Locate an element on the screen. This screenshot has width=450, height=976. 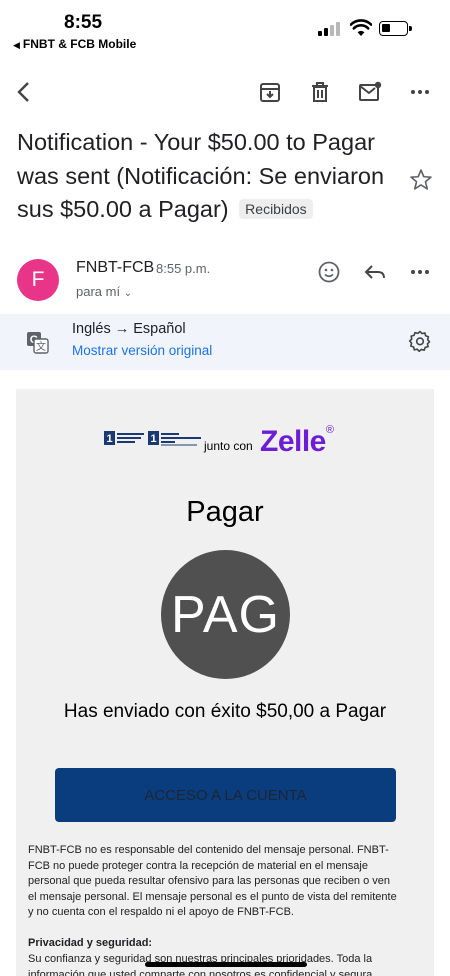
payee-avatar: PAG is located at coordinates (225, 614).